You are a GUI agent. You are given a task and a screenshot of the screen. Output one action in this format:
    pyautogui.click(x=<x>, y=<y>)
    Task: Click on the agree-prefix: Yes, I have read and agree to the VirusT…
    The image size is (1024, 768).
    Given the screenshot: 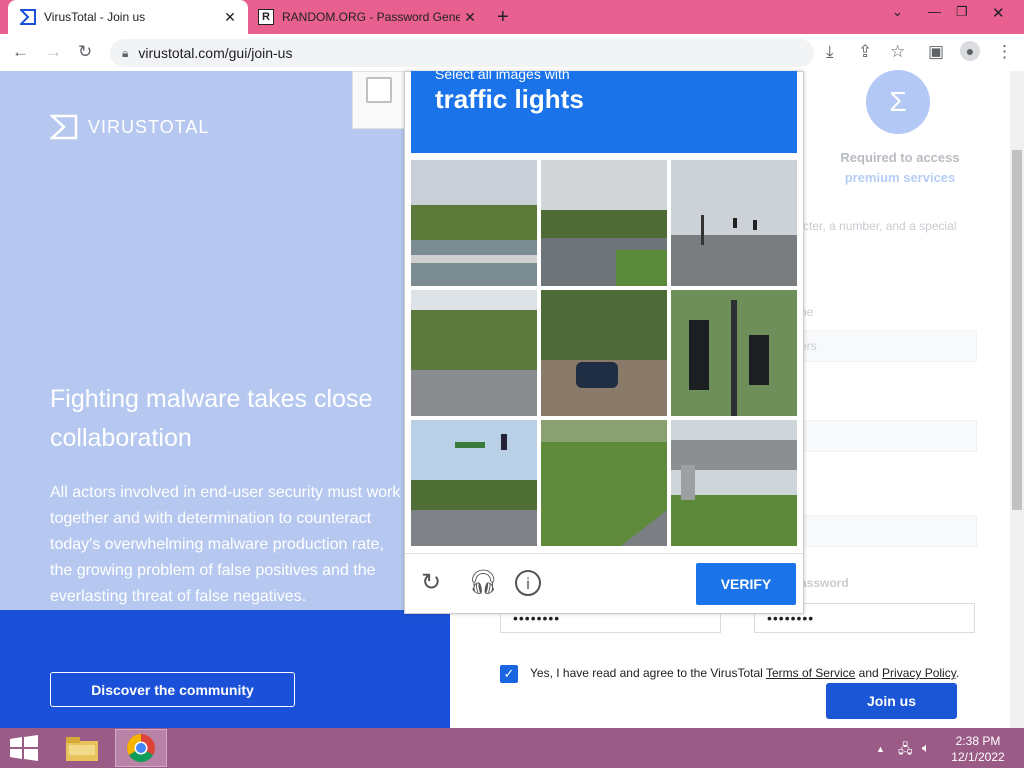 What is the action you would take?
    pyautogui.click(x=646, y=673)
    